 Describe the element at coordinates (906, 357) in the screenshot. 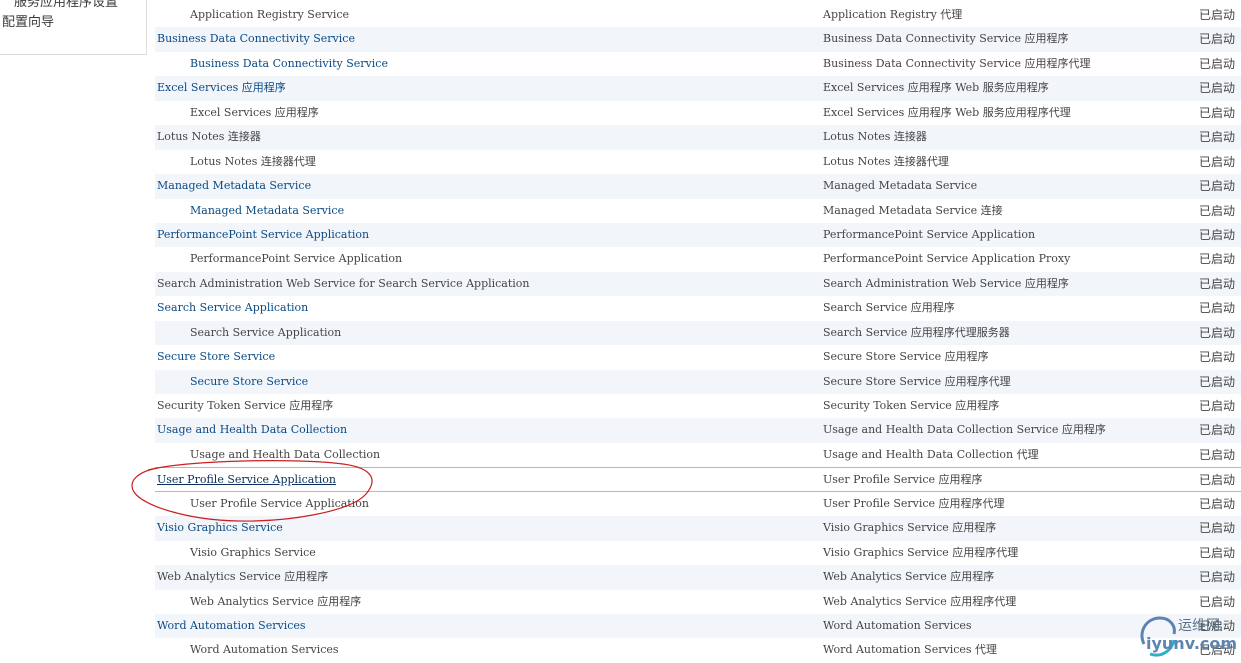

I see `service-type: Secure Store Service 应用程序` at that location.